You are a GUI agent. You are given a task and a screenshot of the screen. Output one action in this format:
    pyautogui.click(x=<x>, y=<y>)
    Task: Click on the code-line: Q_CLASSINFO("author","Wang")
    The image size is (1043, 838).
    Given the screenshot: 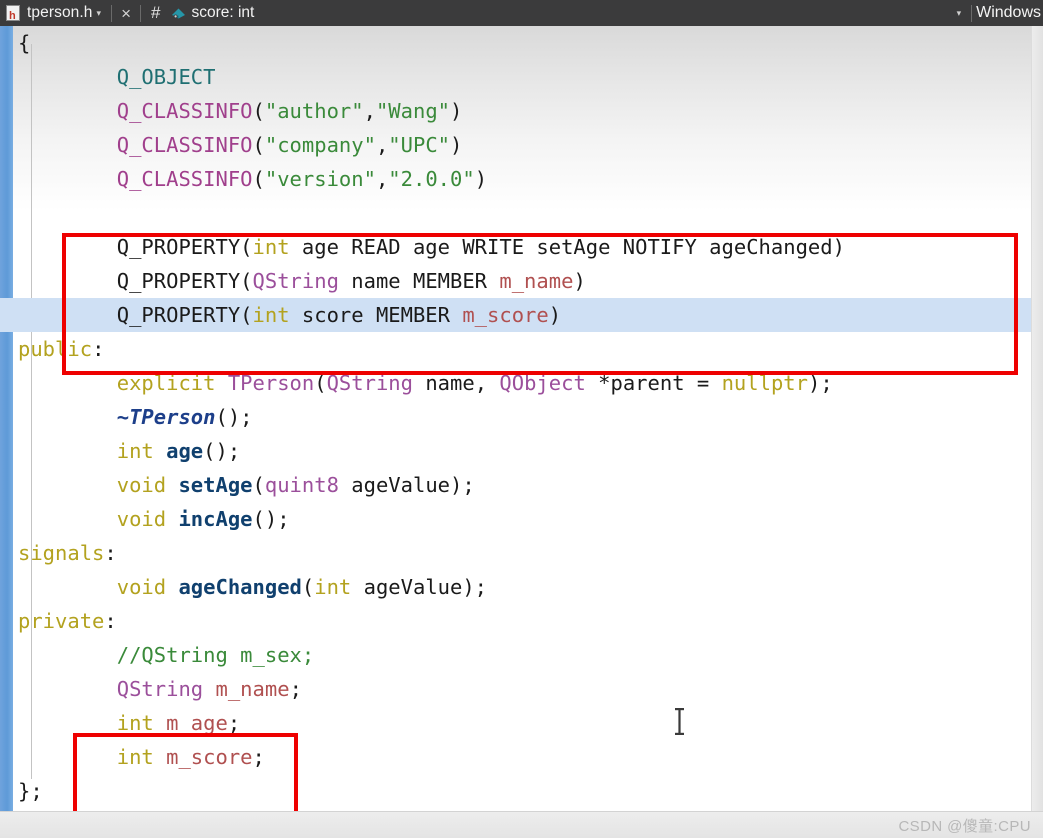 What is the action you would take?
    pyautogui.click(x=521, y=111)
    